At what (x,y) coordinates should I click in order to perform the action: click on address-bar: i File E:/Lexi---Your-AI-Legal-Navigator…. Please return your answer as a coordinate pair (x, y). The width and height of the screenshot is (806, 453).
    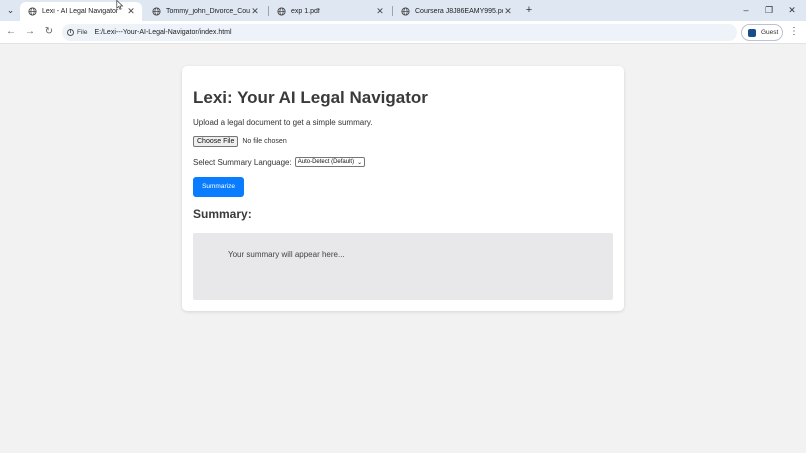
    Looking at the image, I should click on (399, 32).